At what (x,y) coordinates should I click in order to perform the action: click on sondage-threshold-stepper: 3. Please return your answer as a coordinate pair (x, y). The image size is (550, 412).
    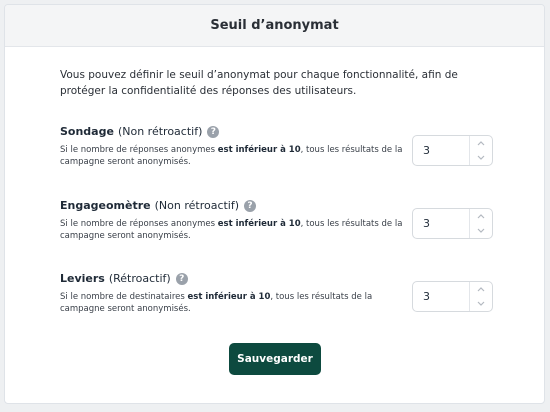
    Looking at the image, I should click on (452, 150).